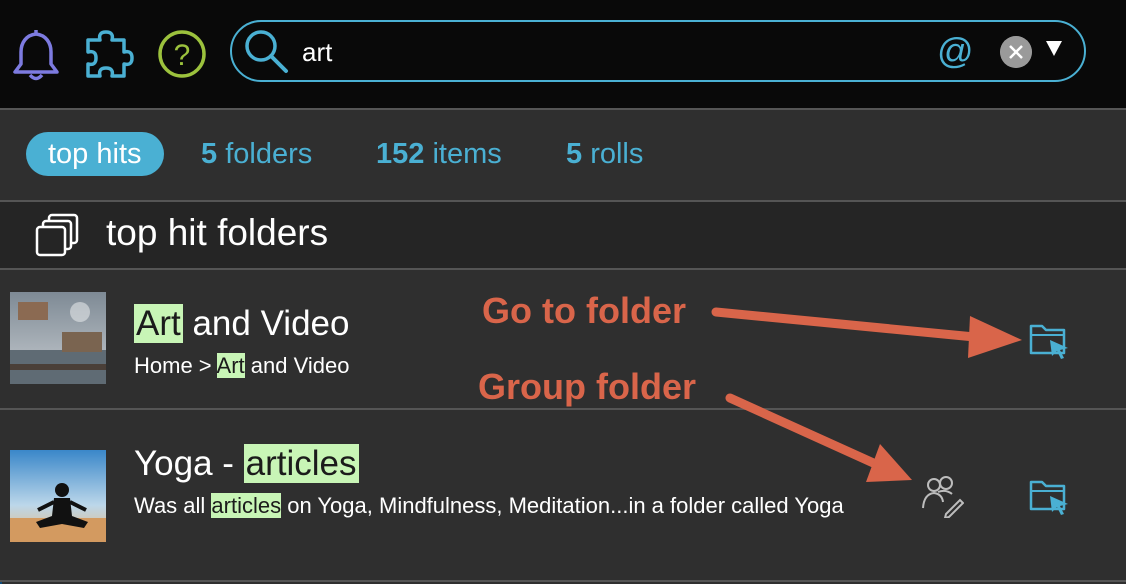 The width and height of the screenshot is (1126, 584). I want to click on annotation-group-folder: Group folder, so click(587, 386).